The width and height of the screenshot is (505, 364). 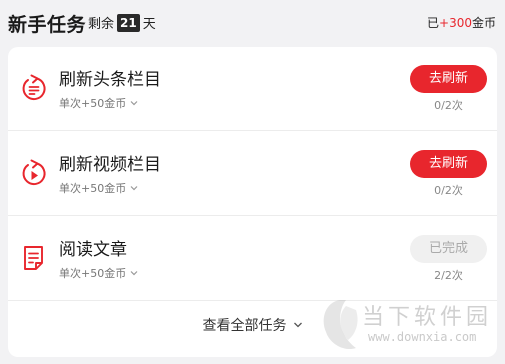 What do you see at coordinates (422, 337) in the screenshot?
I see `watermark-url: www.downxia.com` at bounding box center [422, 337].